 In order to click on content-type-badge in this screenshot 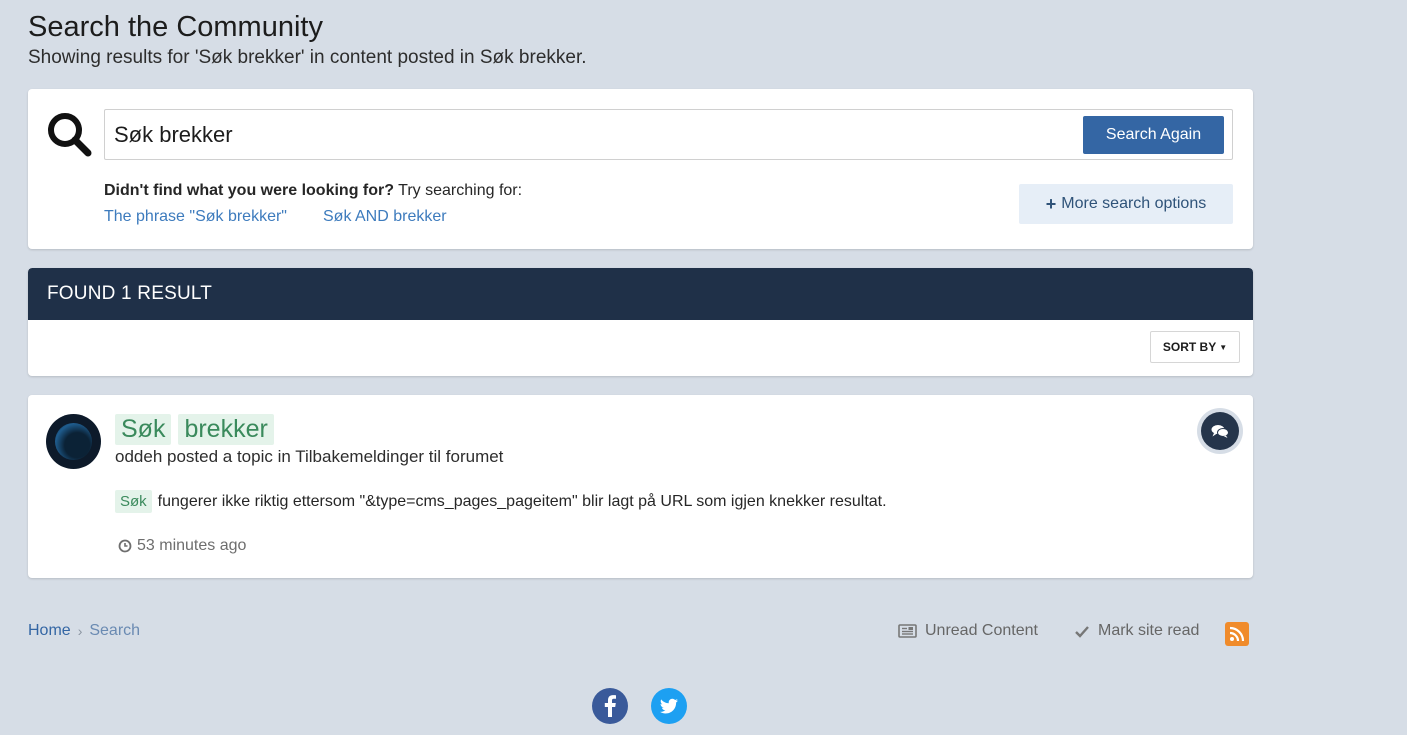, I will do `click(1220, 431)`.